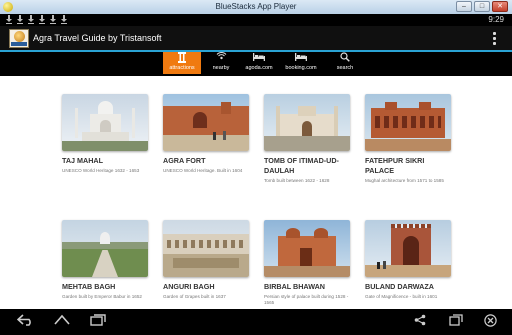 Image resolution: width=512 pixels, height=335 pixels. What do you see at coordinates (97, 38) in the screenshot?
I see `app-title: Agra Travel Guide by Tristansoft` at bounding box center [97, 38].